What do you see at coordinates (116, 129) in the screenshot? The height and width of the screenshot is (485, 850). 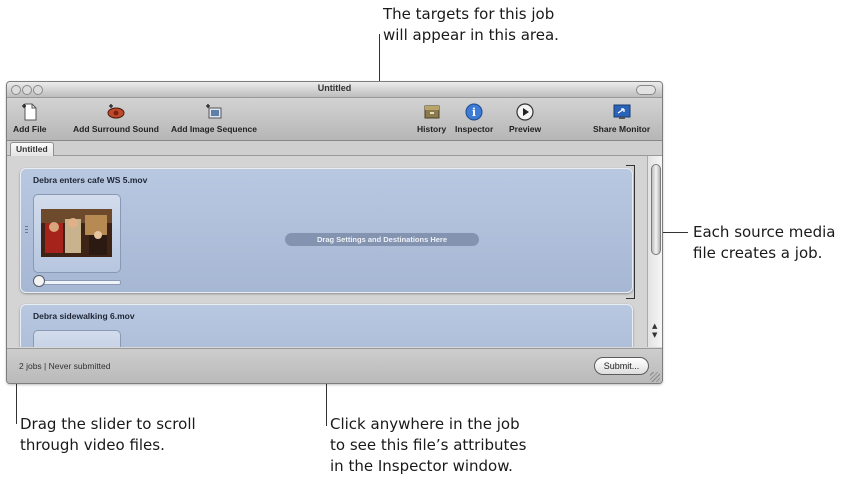 I see `add-surround-sound-label: Add Surround Sound` at bounding box center [116, 129].